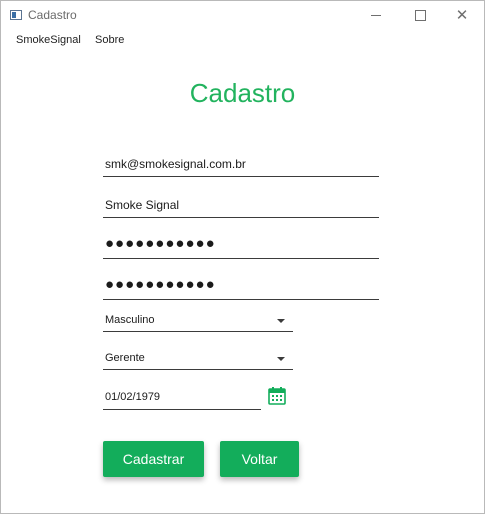  Describe the element at coordinates (109, 40) in the screenshot. I see `menu-item-sobre: Sobre` at that location.